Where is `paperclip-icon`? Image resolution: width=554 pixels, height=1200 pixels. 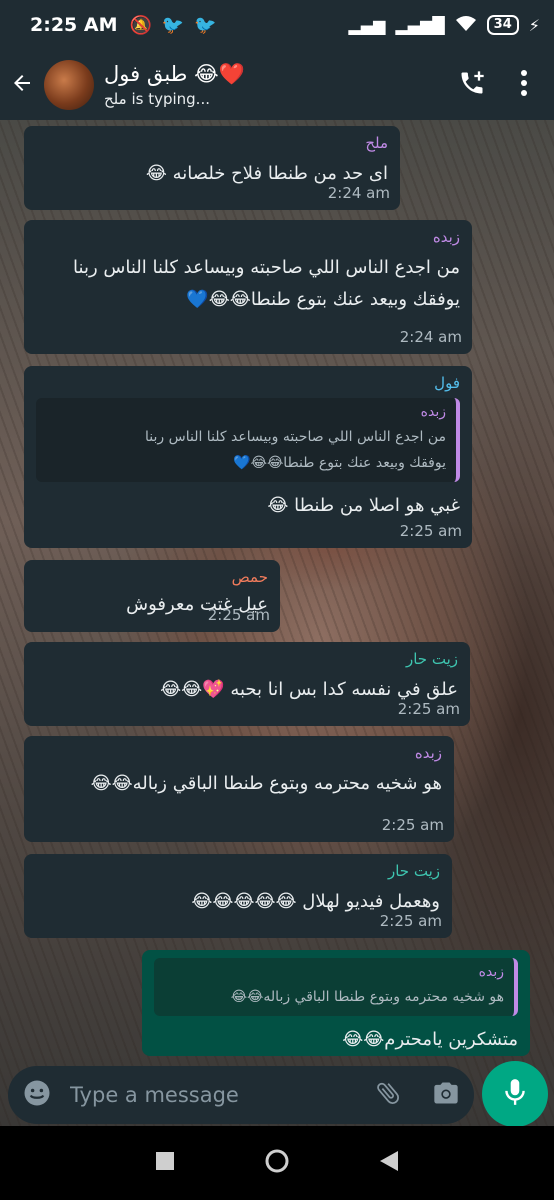 paperclip-icon is located at coordinates (388, 1095).